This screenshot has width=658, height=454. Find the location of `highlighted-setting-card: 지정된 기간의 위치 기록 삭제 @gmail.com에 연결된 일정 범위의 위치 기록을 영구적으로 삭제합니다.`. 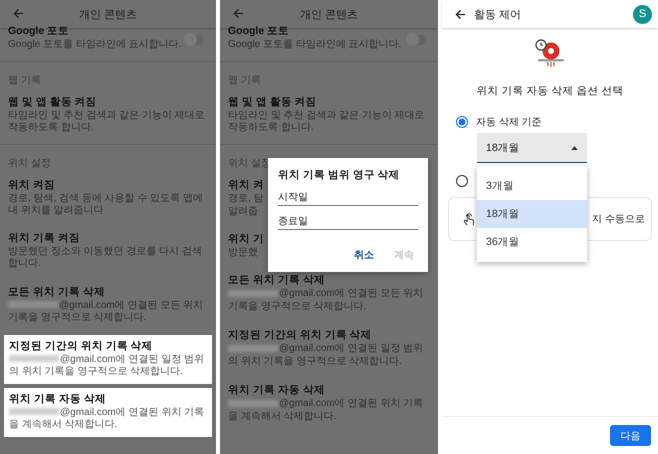

highlighted-setting-card: 지정된 기간의 위치 기록 삭제 @gmail.com에 연결된 일정 범위의 위치 기록을 영구적으로 삭제합니다. is located at coordinates (108, 359).